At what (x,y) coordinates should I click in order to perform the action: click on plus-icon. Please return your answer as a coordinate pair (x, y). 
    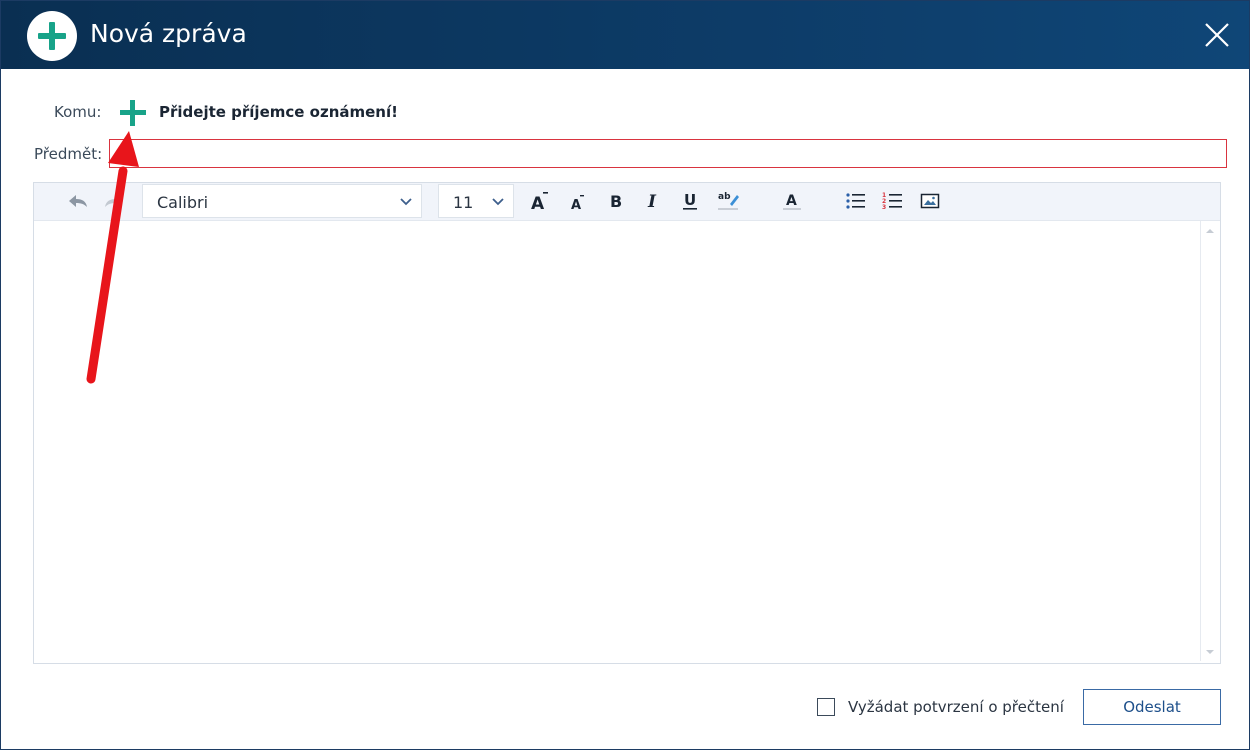
    Looking at the image, I should click on (133, 113).